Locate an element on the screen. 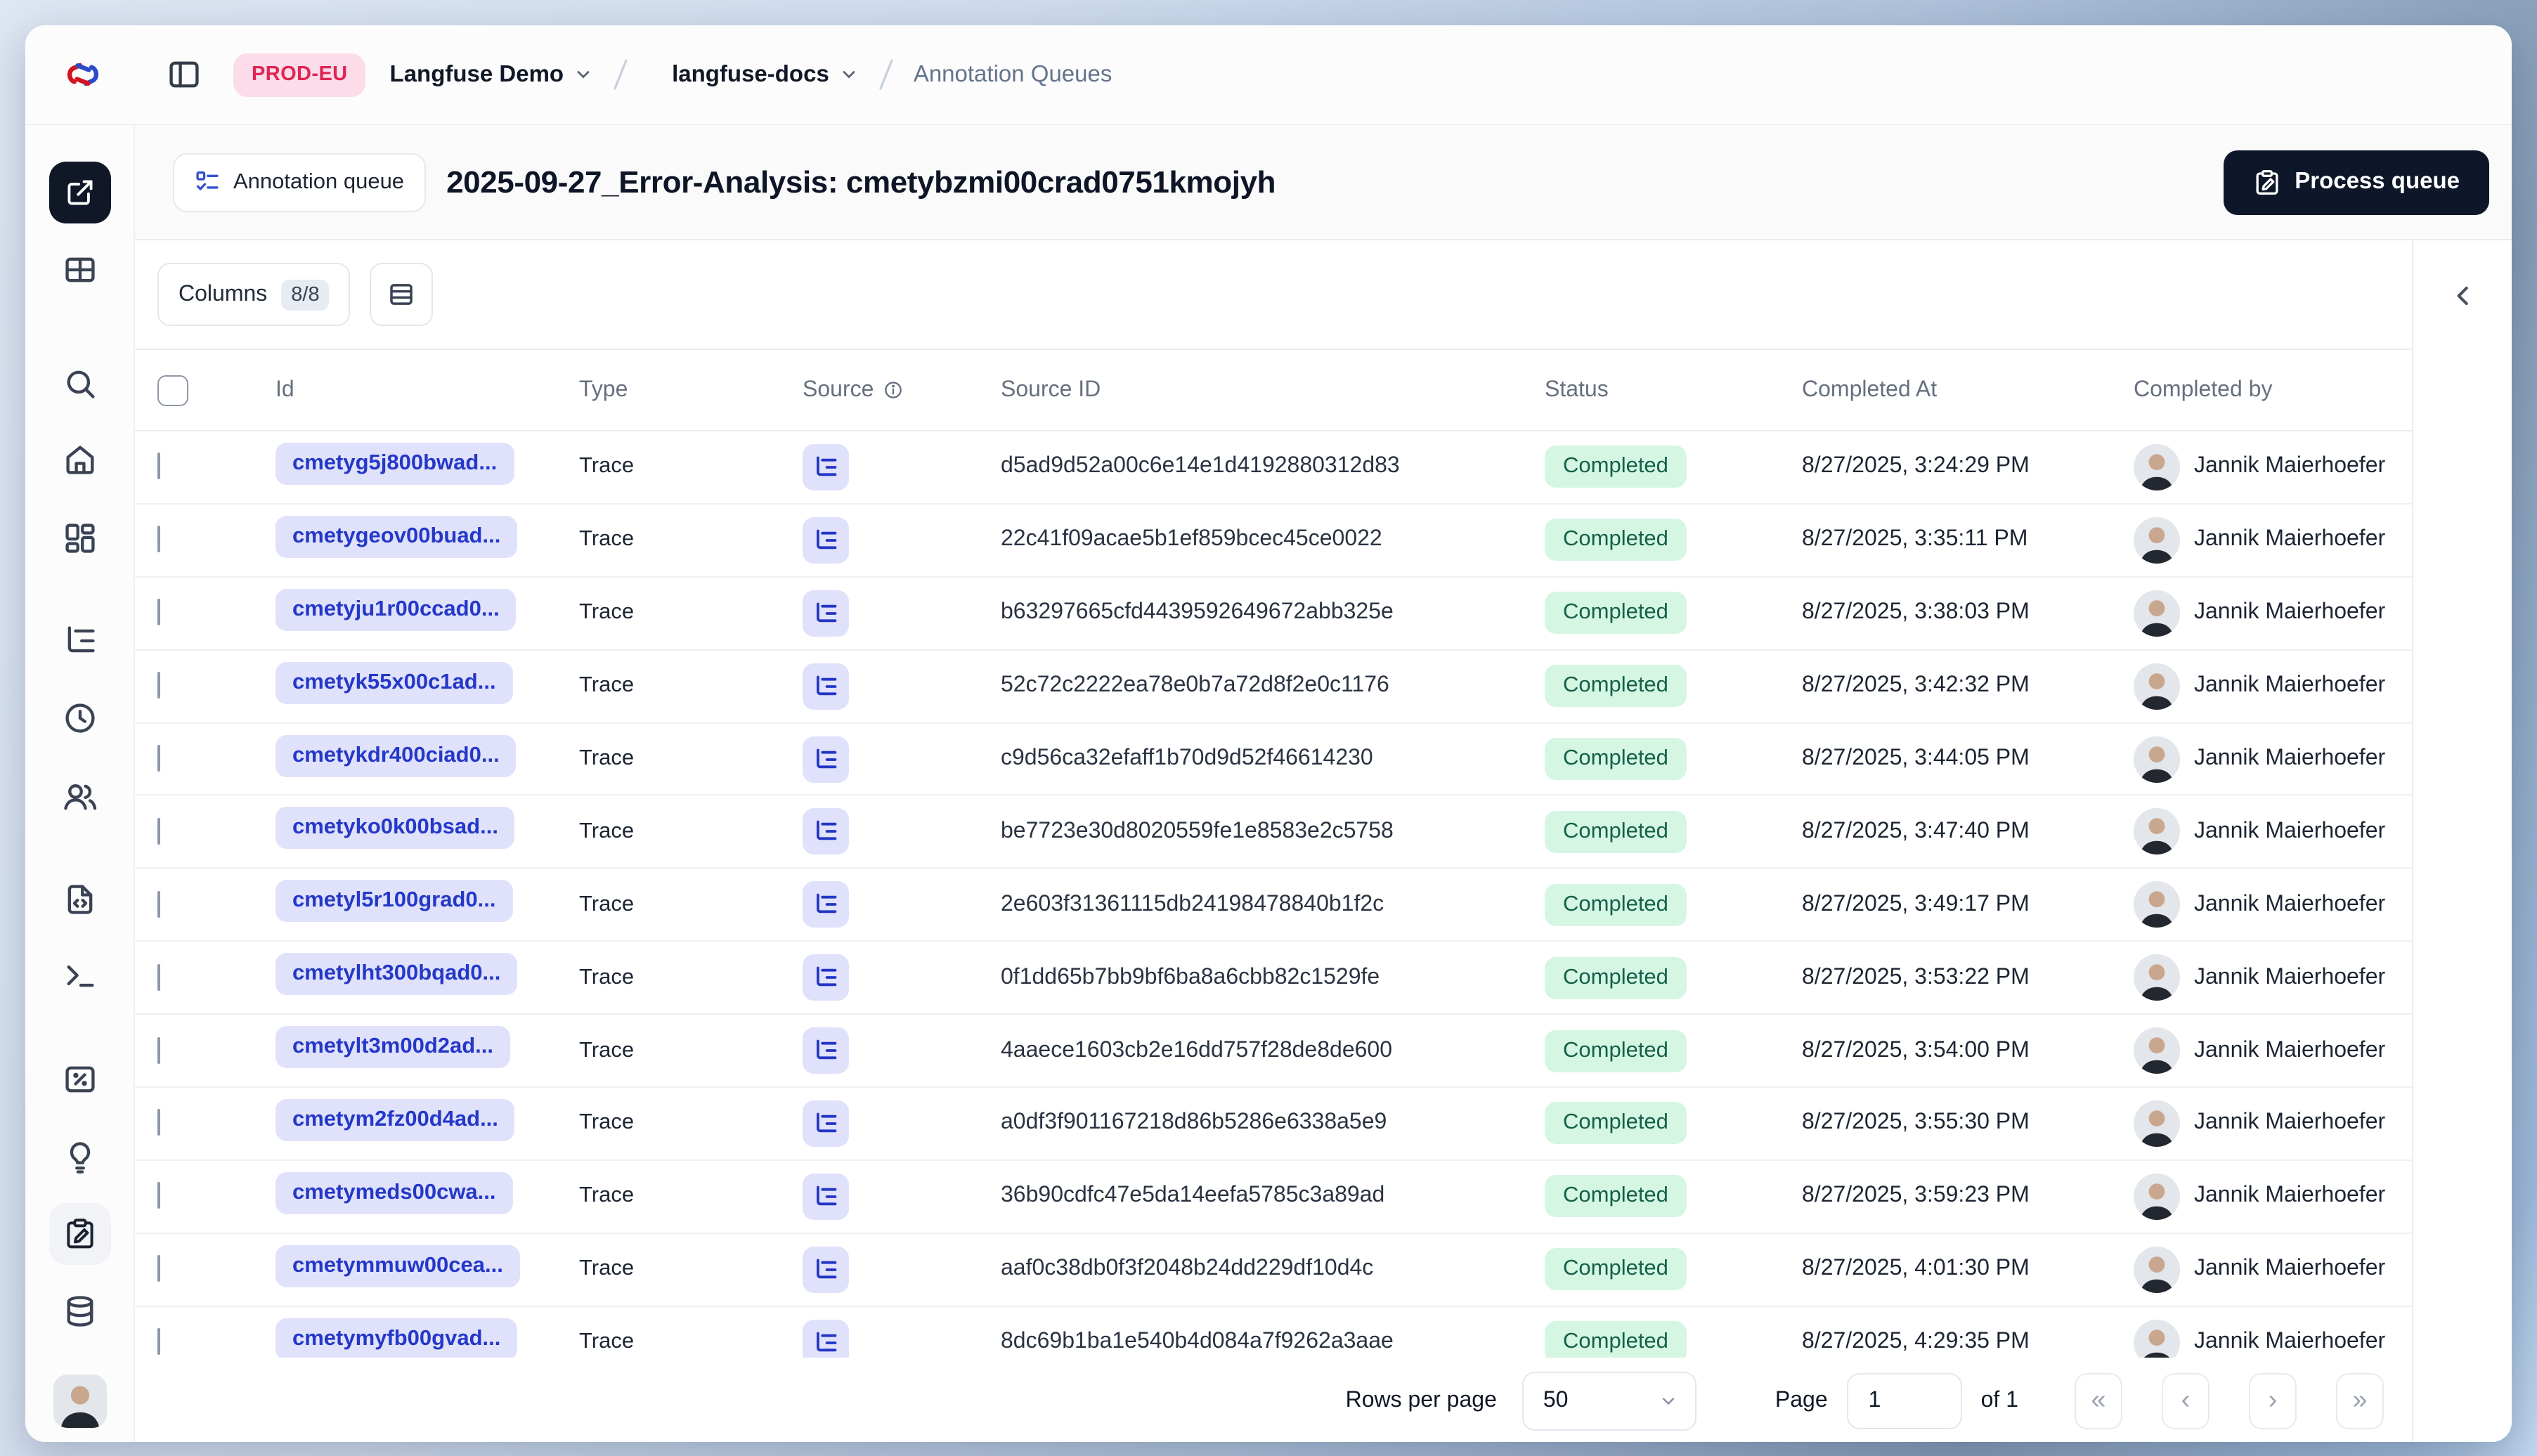  org-selector: Langfuse Demo is located at coordinates (492, 75).